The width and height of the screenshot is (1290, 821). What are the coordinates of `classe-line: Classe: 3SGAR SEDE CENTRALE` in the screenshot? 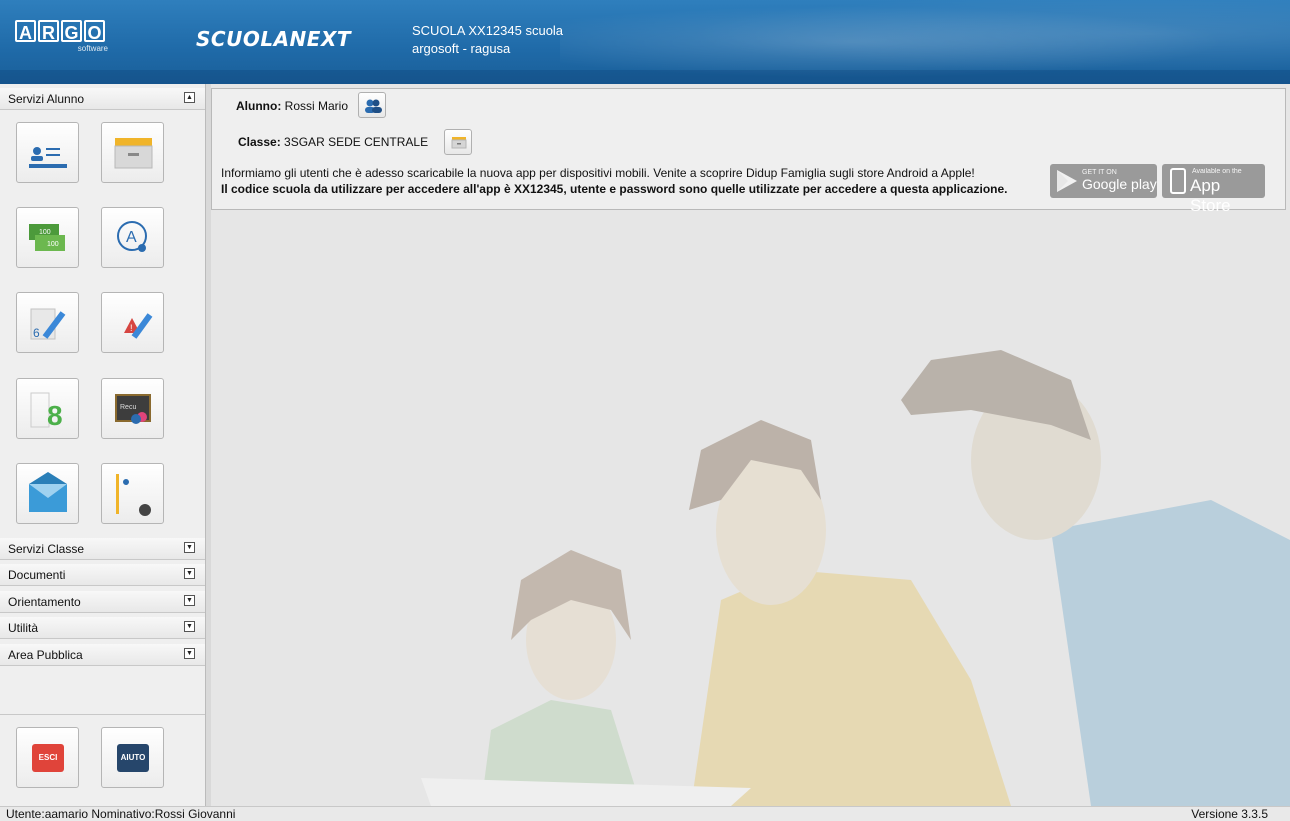 It's located at (333, 142).